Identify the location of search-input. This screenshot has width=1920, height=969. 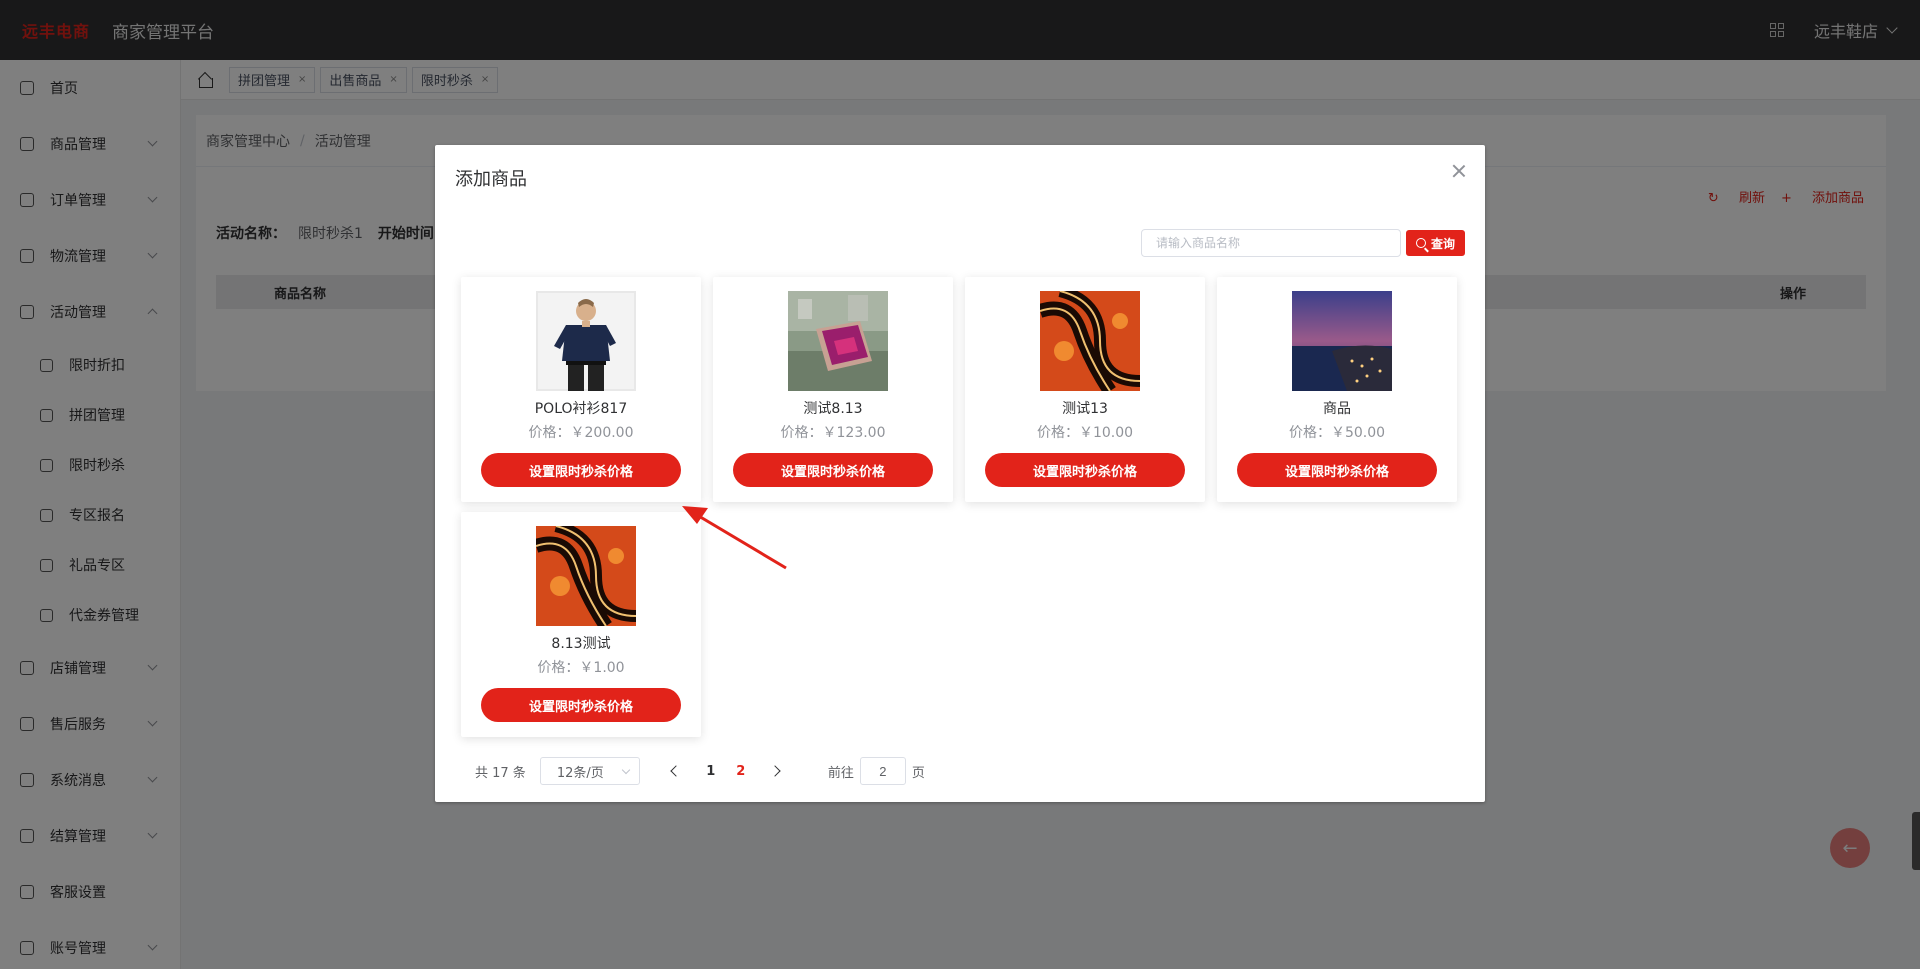
(1270, 243).